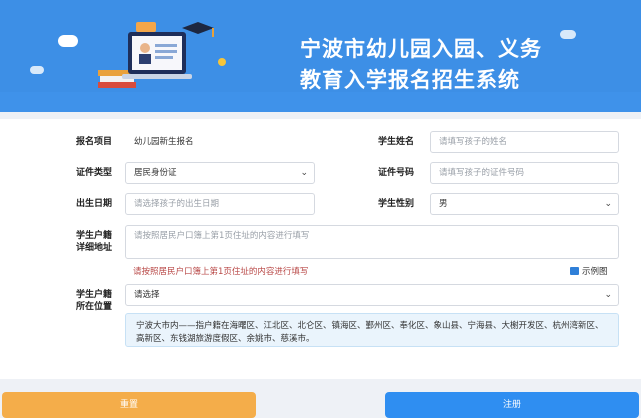  Describe the element at coordinates (396, 142) in the screenshot. I see `student-name-label: 学生姓名` at that location.